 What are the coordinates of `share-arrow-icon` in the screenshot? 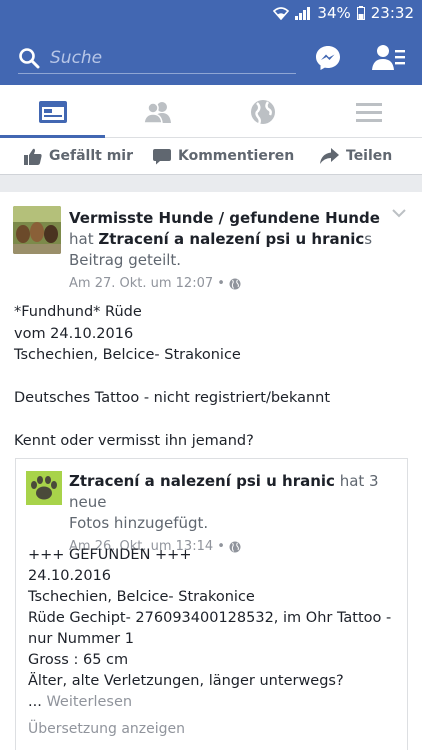 It's located at (329, 156).